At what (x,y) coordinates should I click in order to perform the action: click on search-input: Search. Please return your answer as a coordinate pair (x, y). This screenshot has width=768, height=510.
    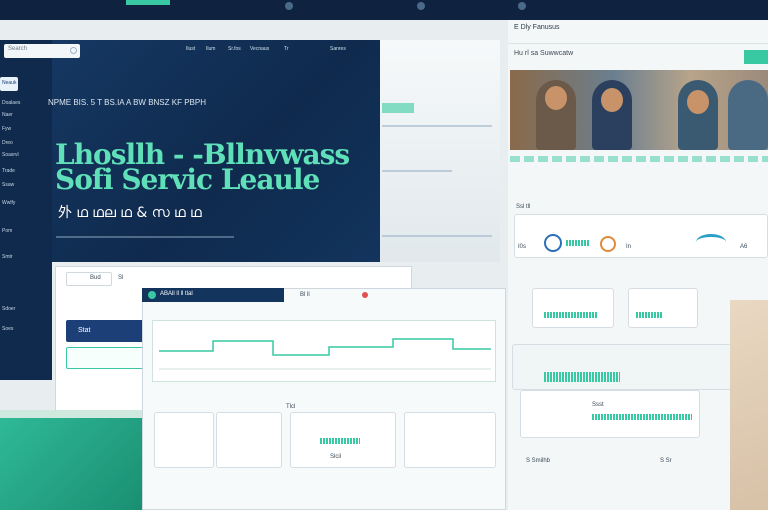
    Looking at the image, I should click on (42, 51).